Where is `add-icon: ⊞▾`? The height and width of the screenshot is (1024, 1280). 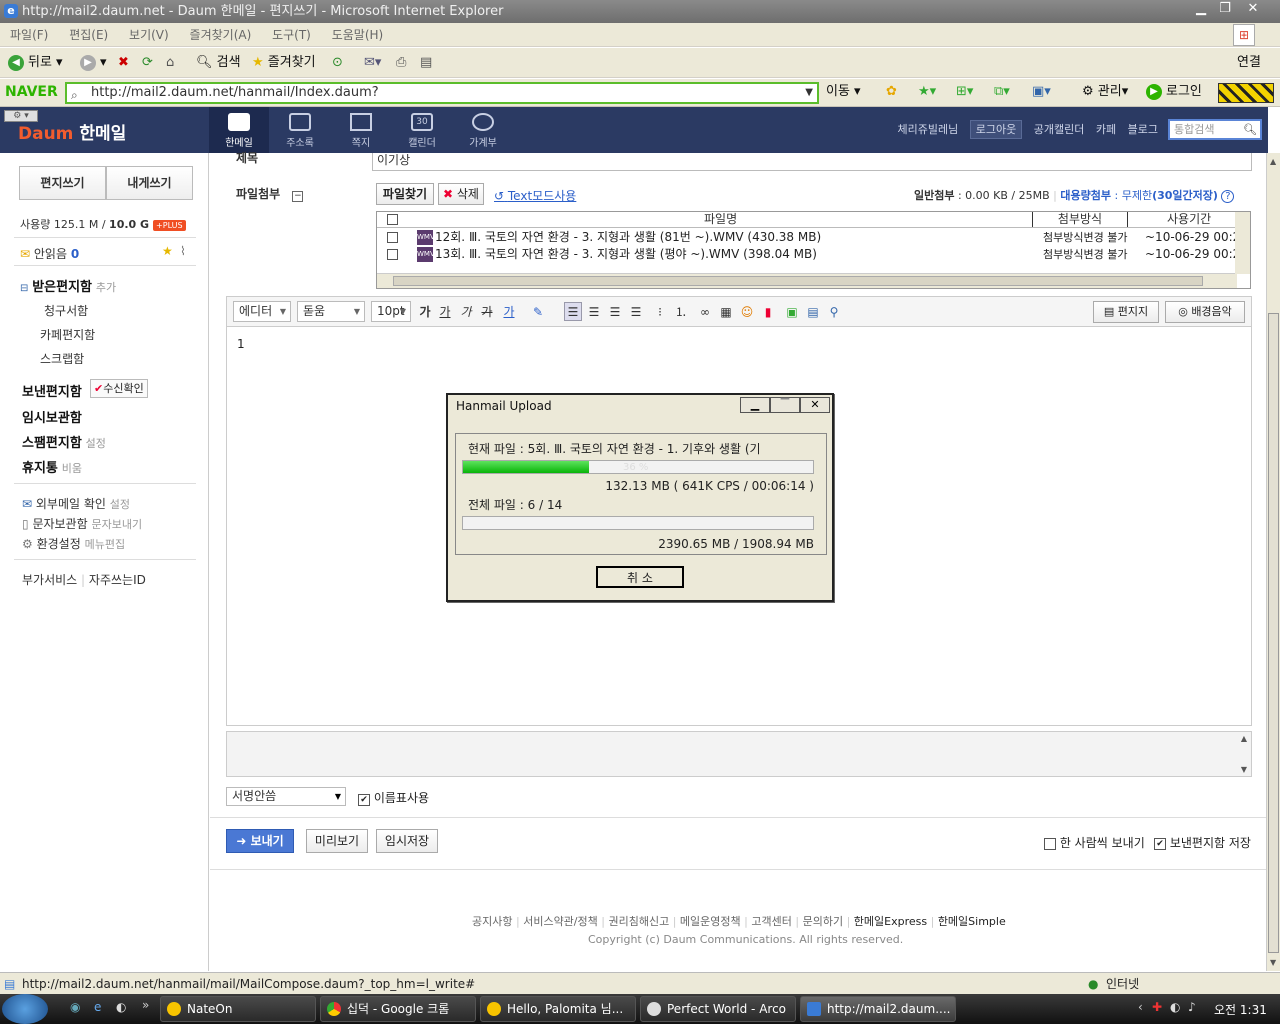 add-icon: ⊞▾ is located at coordinates (964, 92).